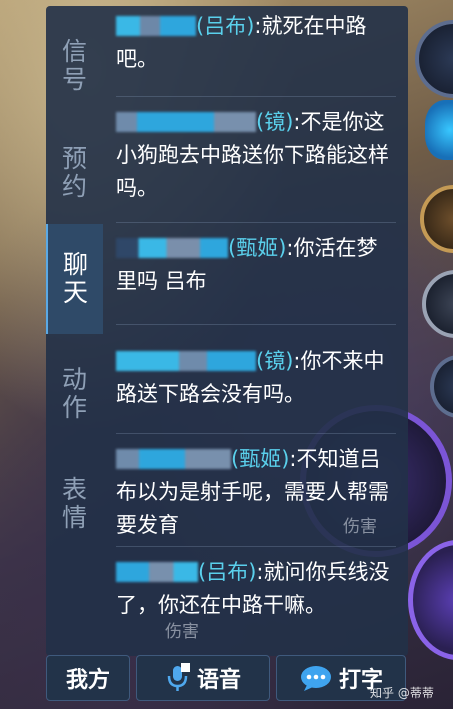 The width and height of the screenshot is (453, 709). Describe the element at coordinates (256, 43) in the screenshot. I see `chat-message: (吕布):就死在中路吧。` at that location.